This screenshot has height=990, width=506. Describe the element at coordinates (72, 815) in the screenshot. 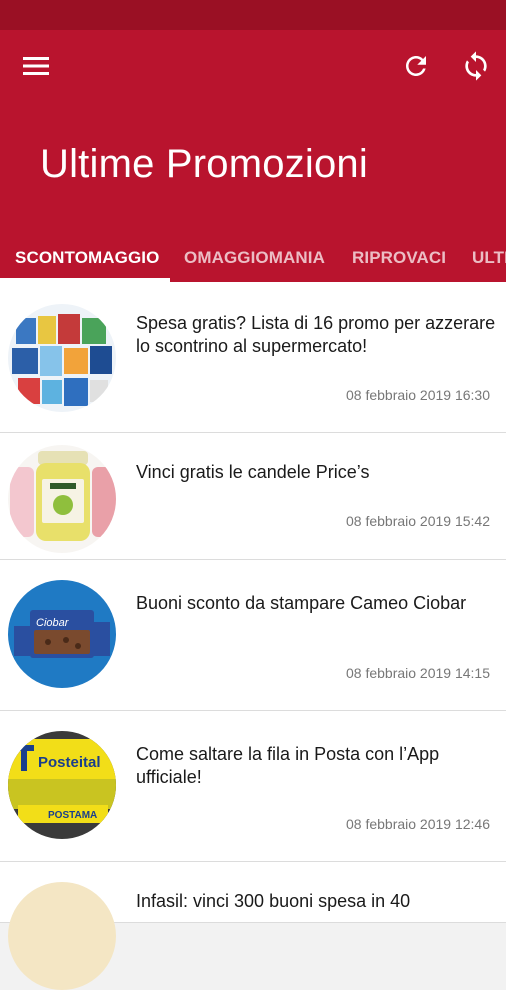

I see `postamat-text: POSTAMA` at that location.